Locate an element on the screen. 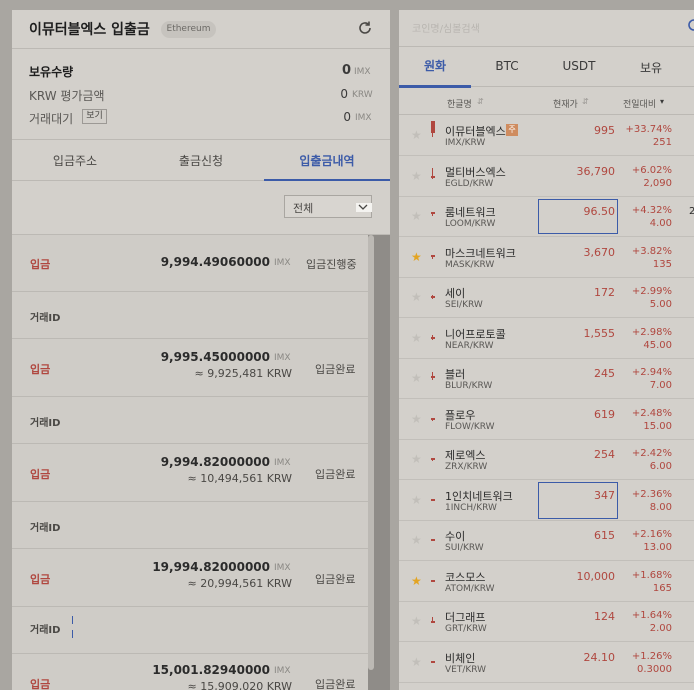  coin-name: 비체인 is located at coordinates (460, 658).